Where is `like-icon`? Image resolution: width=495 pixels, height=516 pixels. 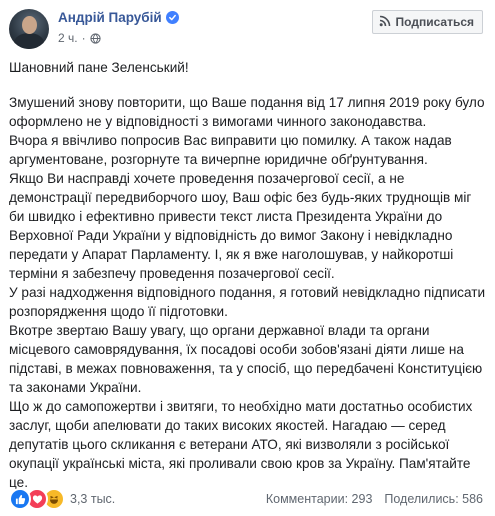
like-icon is located at coordinates (20, 499).